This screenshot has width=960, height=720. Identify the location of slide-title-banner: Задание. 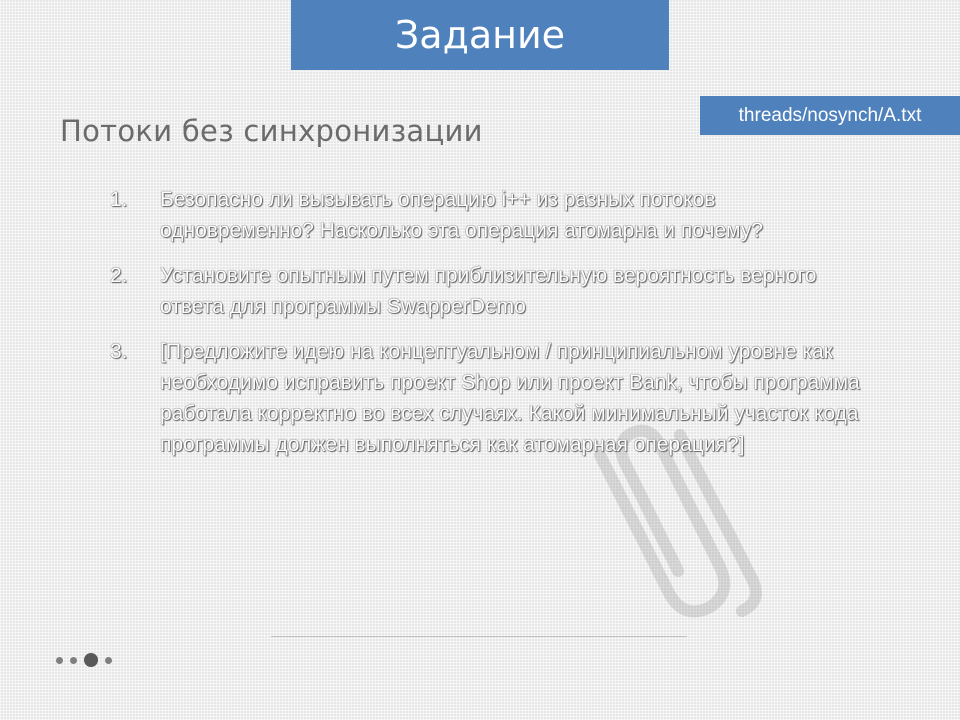
(480, 35).